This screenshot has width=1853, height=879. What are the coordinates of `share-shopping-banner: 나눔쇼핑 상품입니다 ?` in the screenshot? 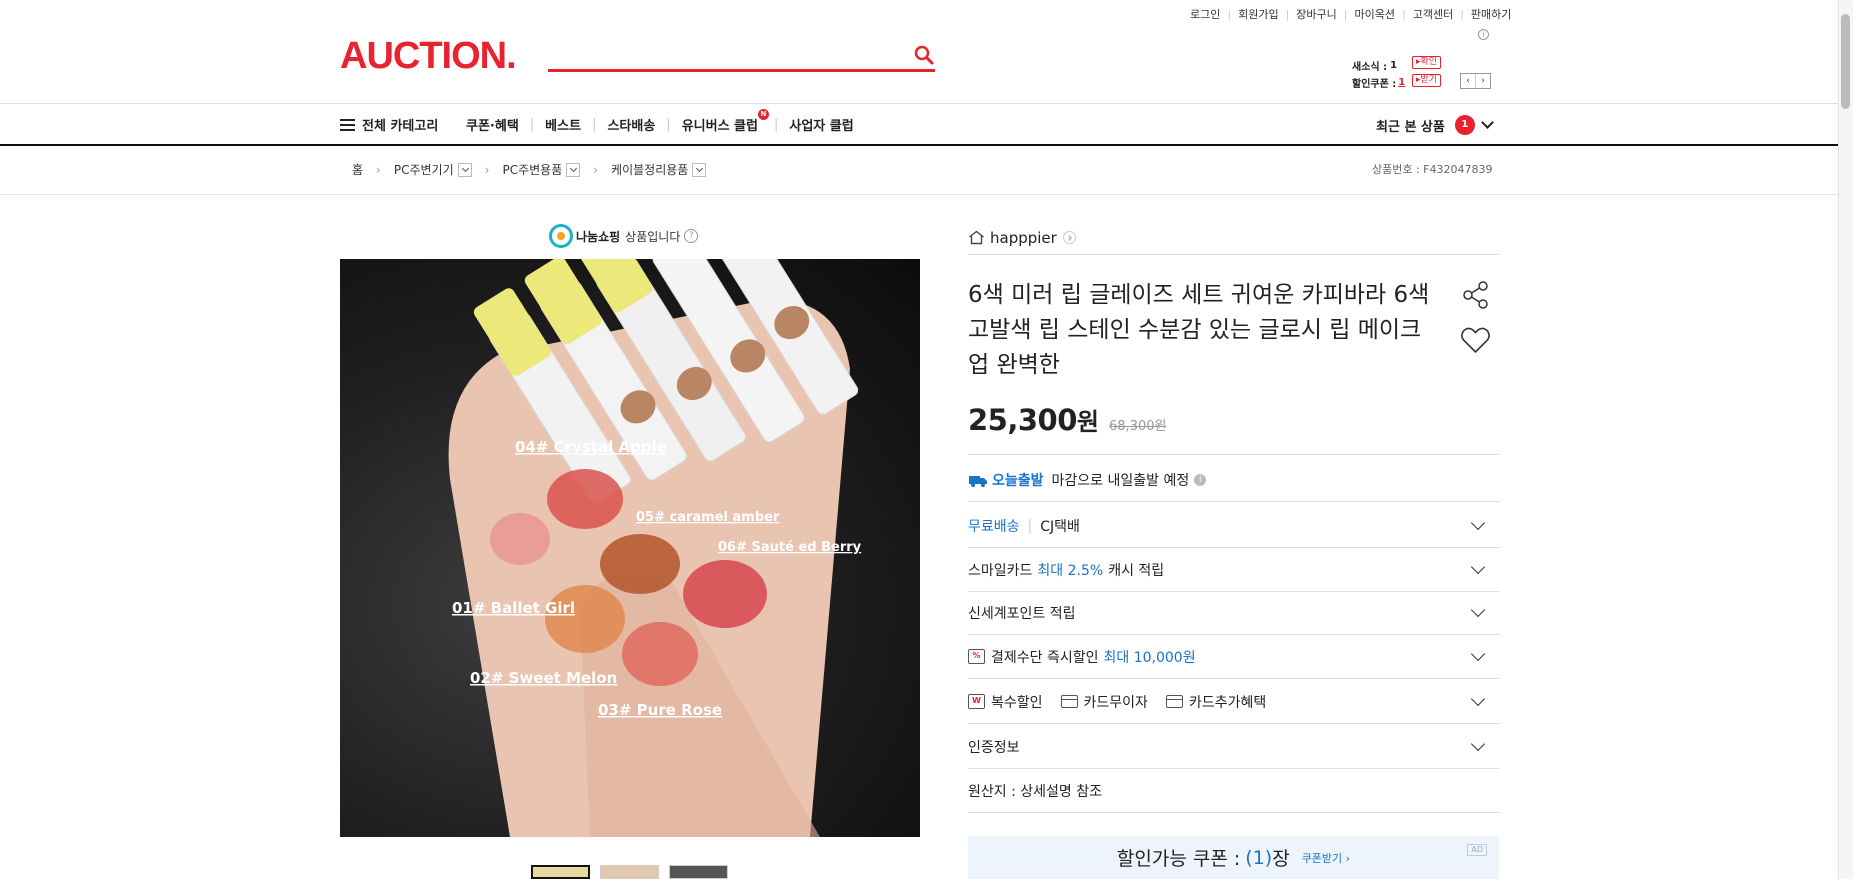 It's located at (624, 236).